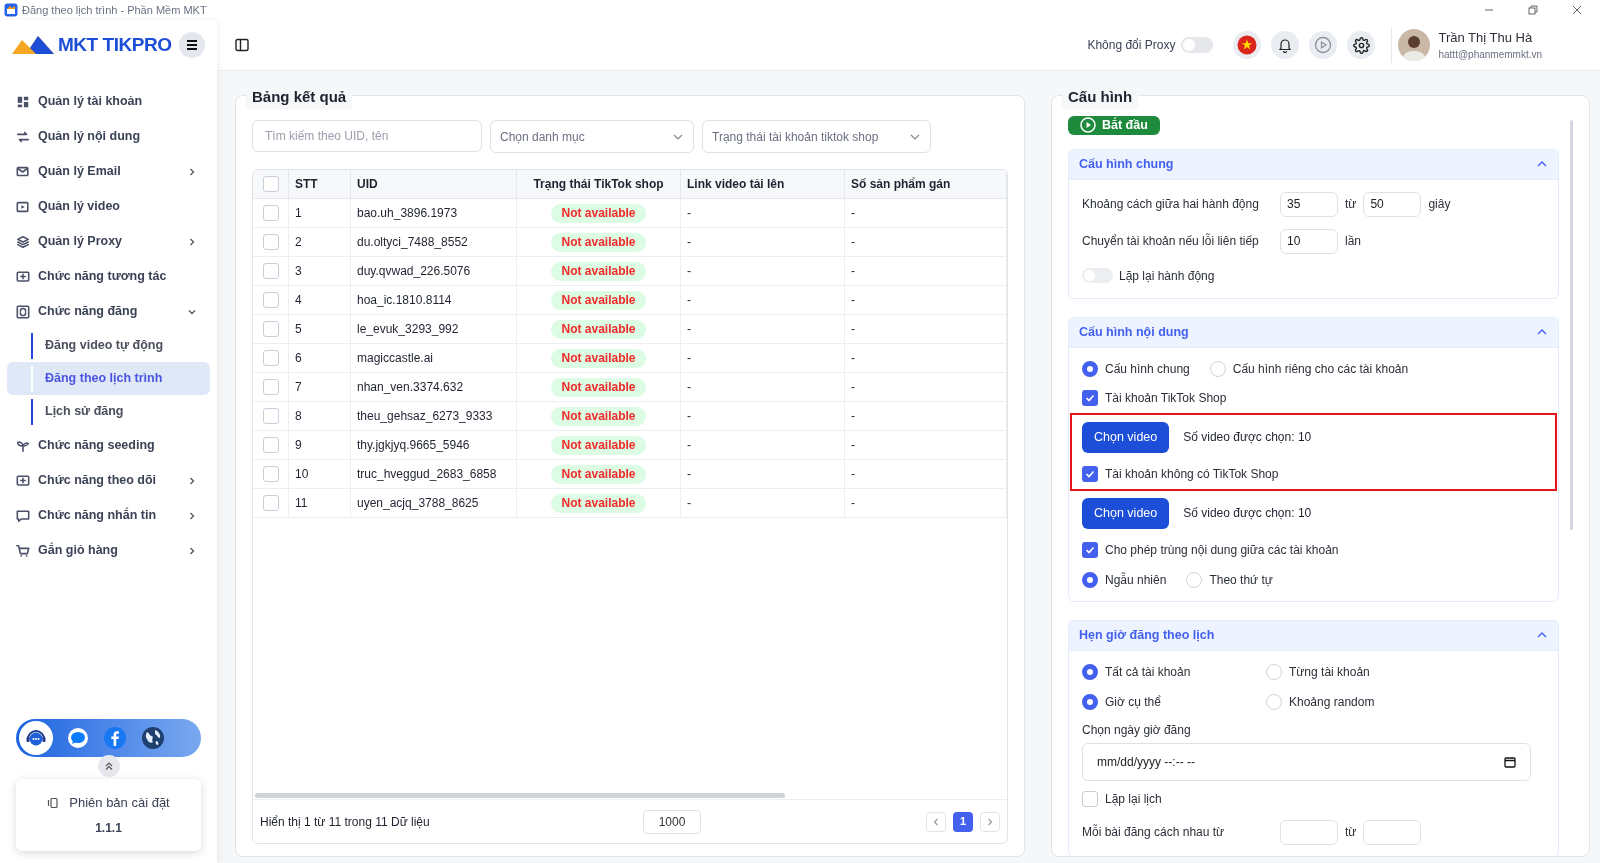 This screenshot has height=863, width=1600. What do you see at coordinates (1114, 125) in the screenshot?
I see `start-button: Bắt đầu` at bounding box center [1114, 125].